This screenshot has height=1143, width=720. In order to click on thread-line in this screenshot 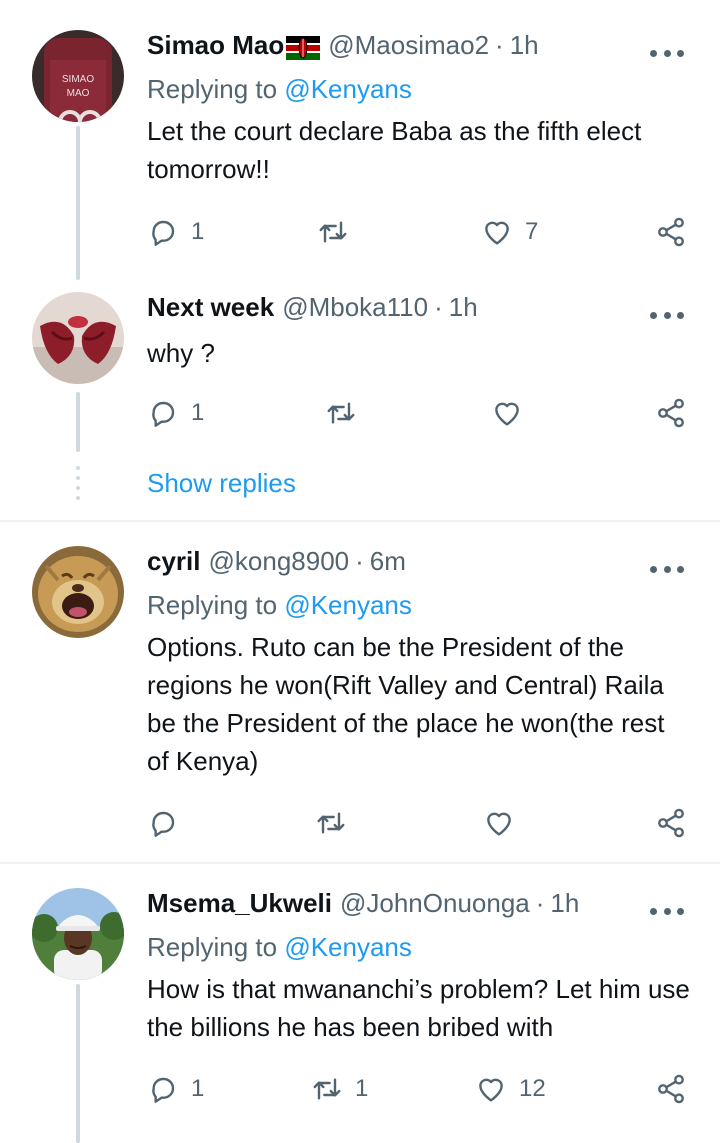, I will do `click(78, 1063)`.